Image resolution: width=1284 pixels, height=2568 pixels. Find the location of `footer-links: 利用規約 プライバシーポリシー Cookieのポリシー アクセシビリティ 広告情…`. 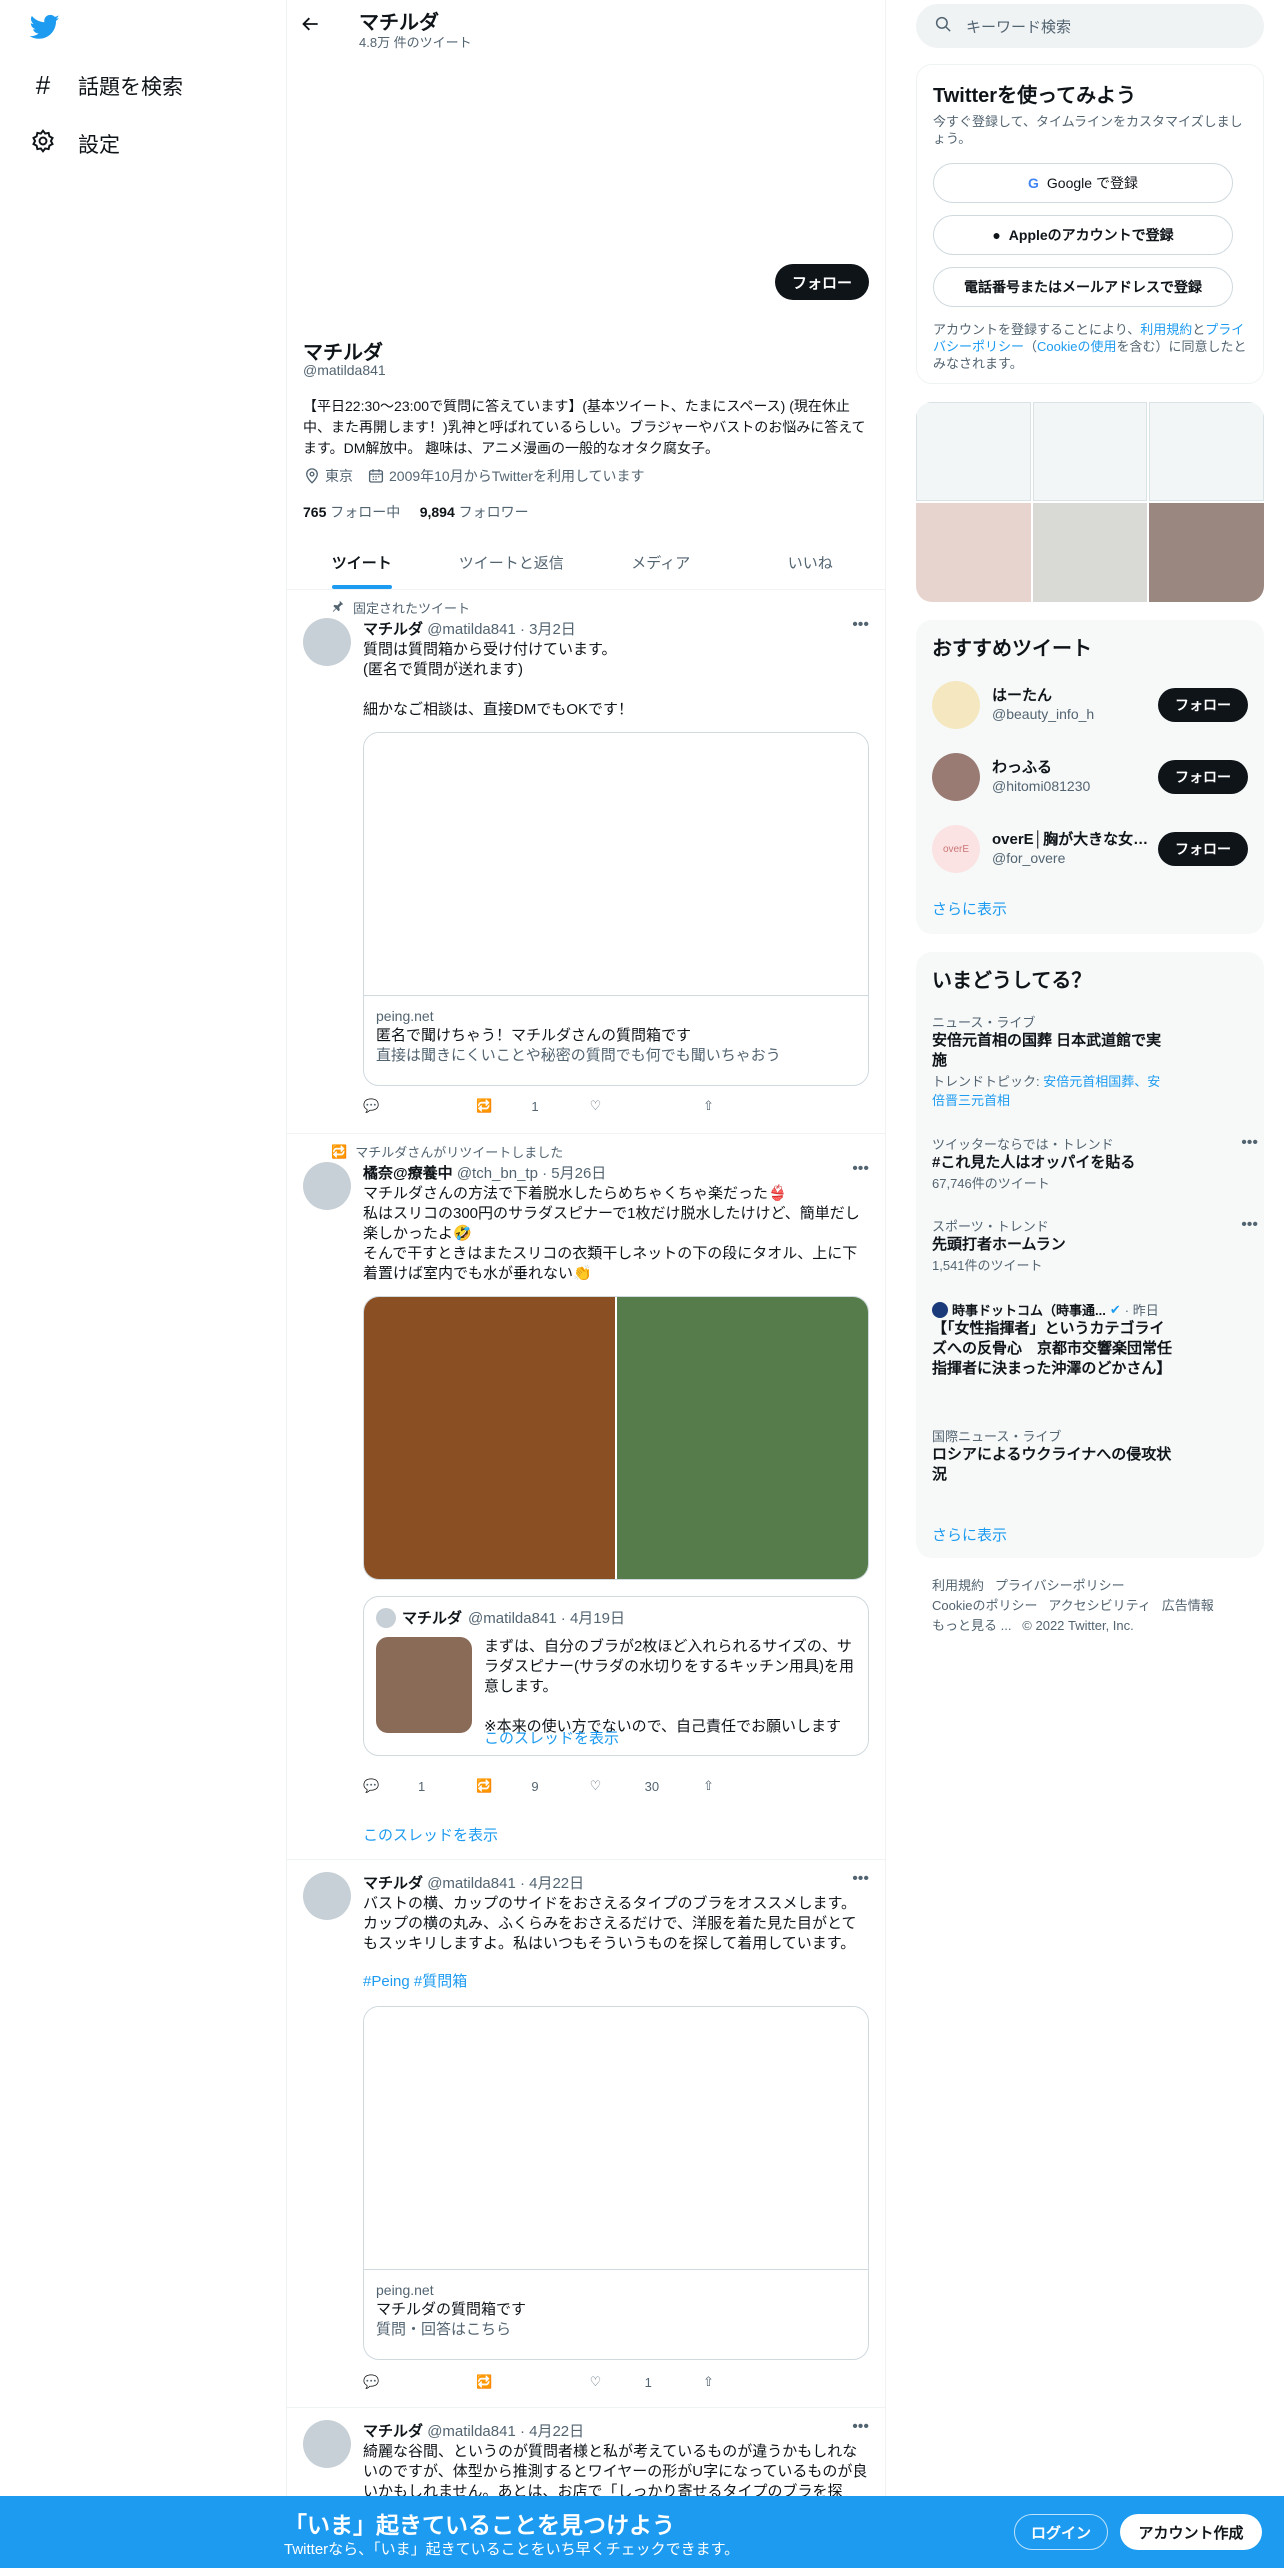

footer-links: 利用規約 プライバシーポリシー Cookieのポリシー アクセシビリティ 広告情… is located at coordinates (1092, 1606).